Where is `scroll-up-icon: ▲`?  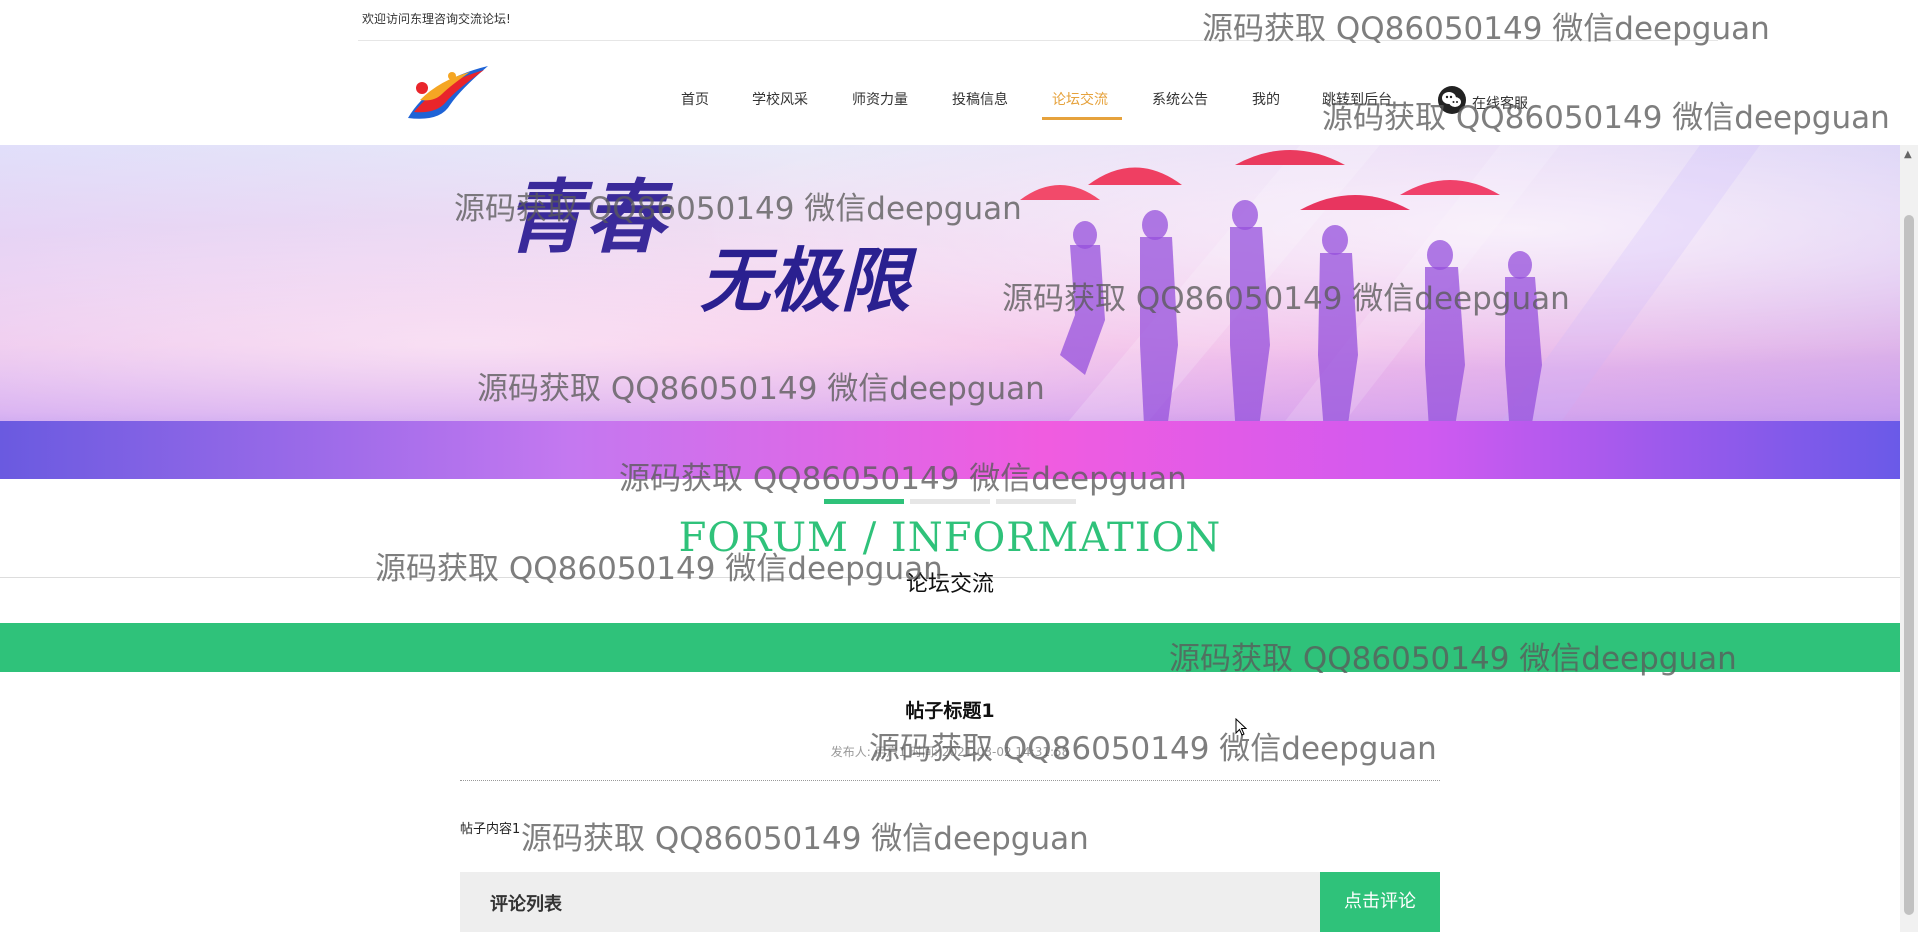
scroll-up-icon: ▲ is located at coordinates (1908, 154).